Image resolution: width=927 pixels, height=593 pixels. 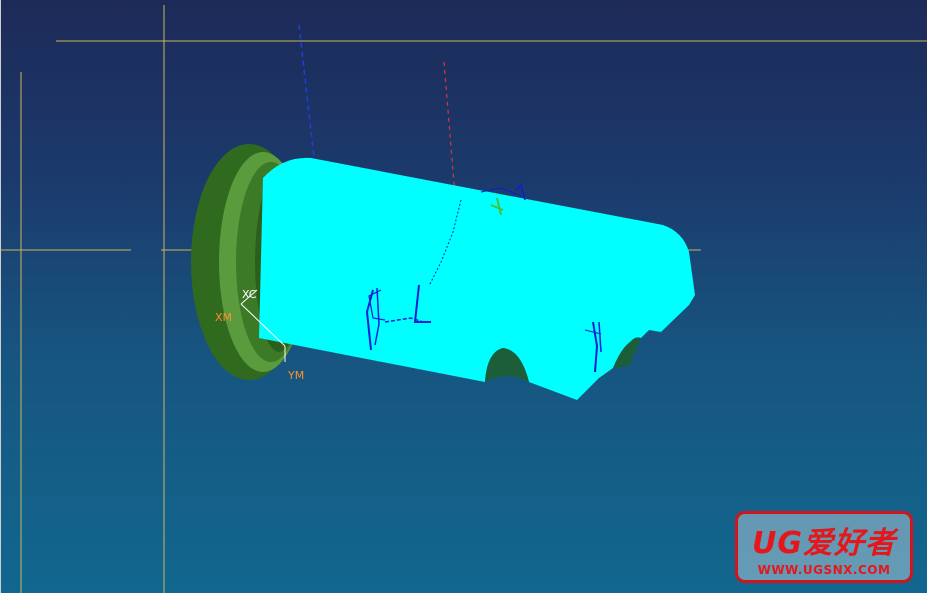 What do you see at coordinates (449, 128) in the screenshot?
I see `tool-axis-dashed-line` at bounding box center [449, 128].